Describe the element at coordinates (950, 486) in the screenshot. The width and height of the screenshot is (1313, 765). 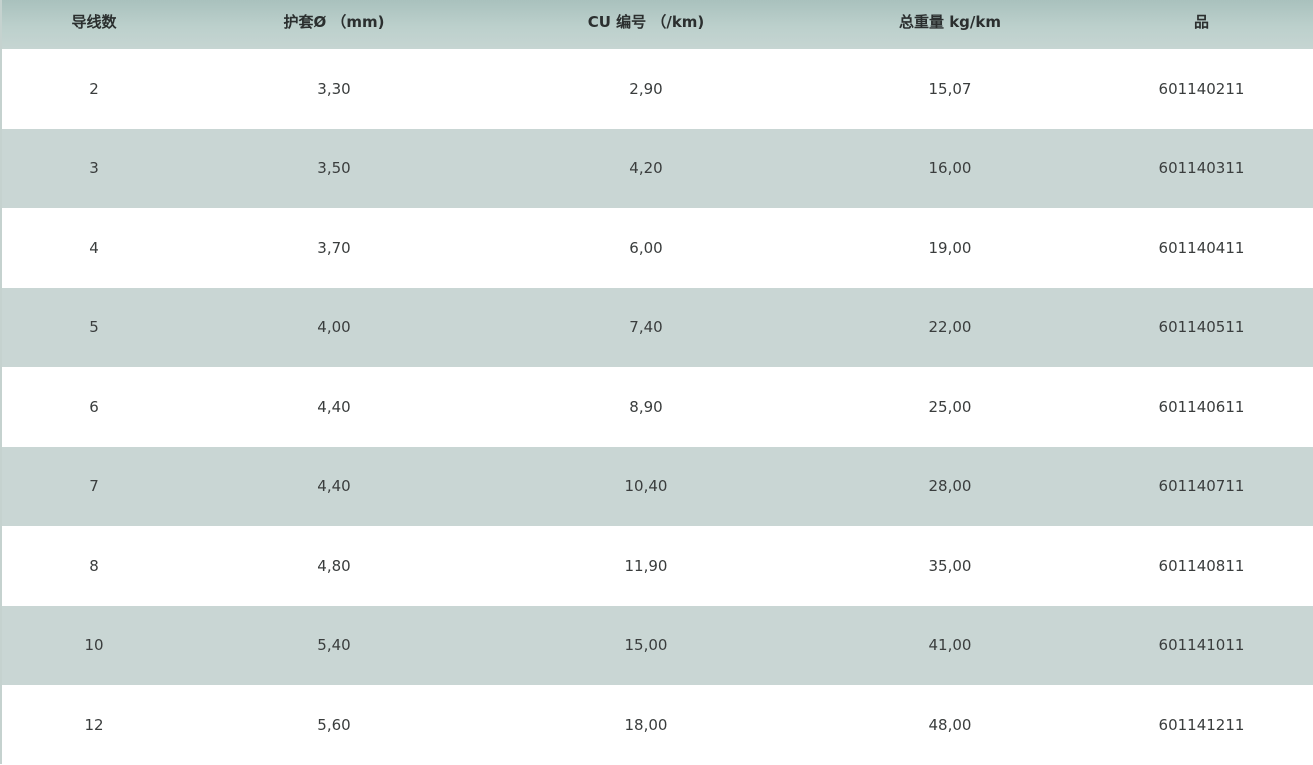
I see `cell-total-weight: 28,00` at that location.